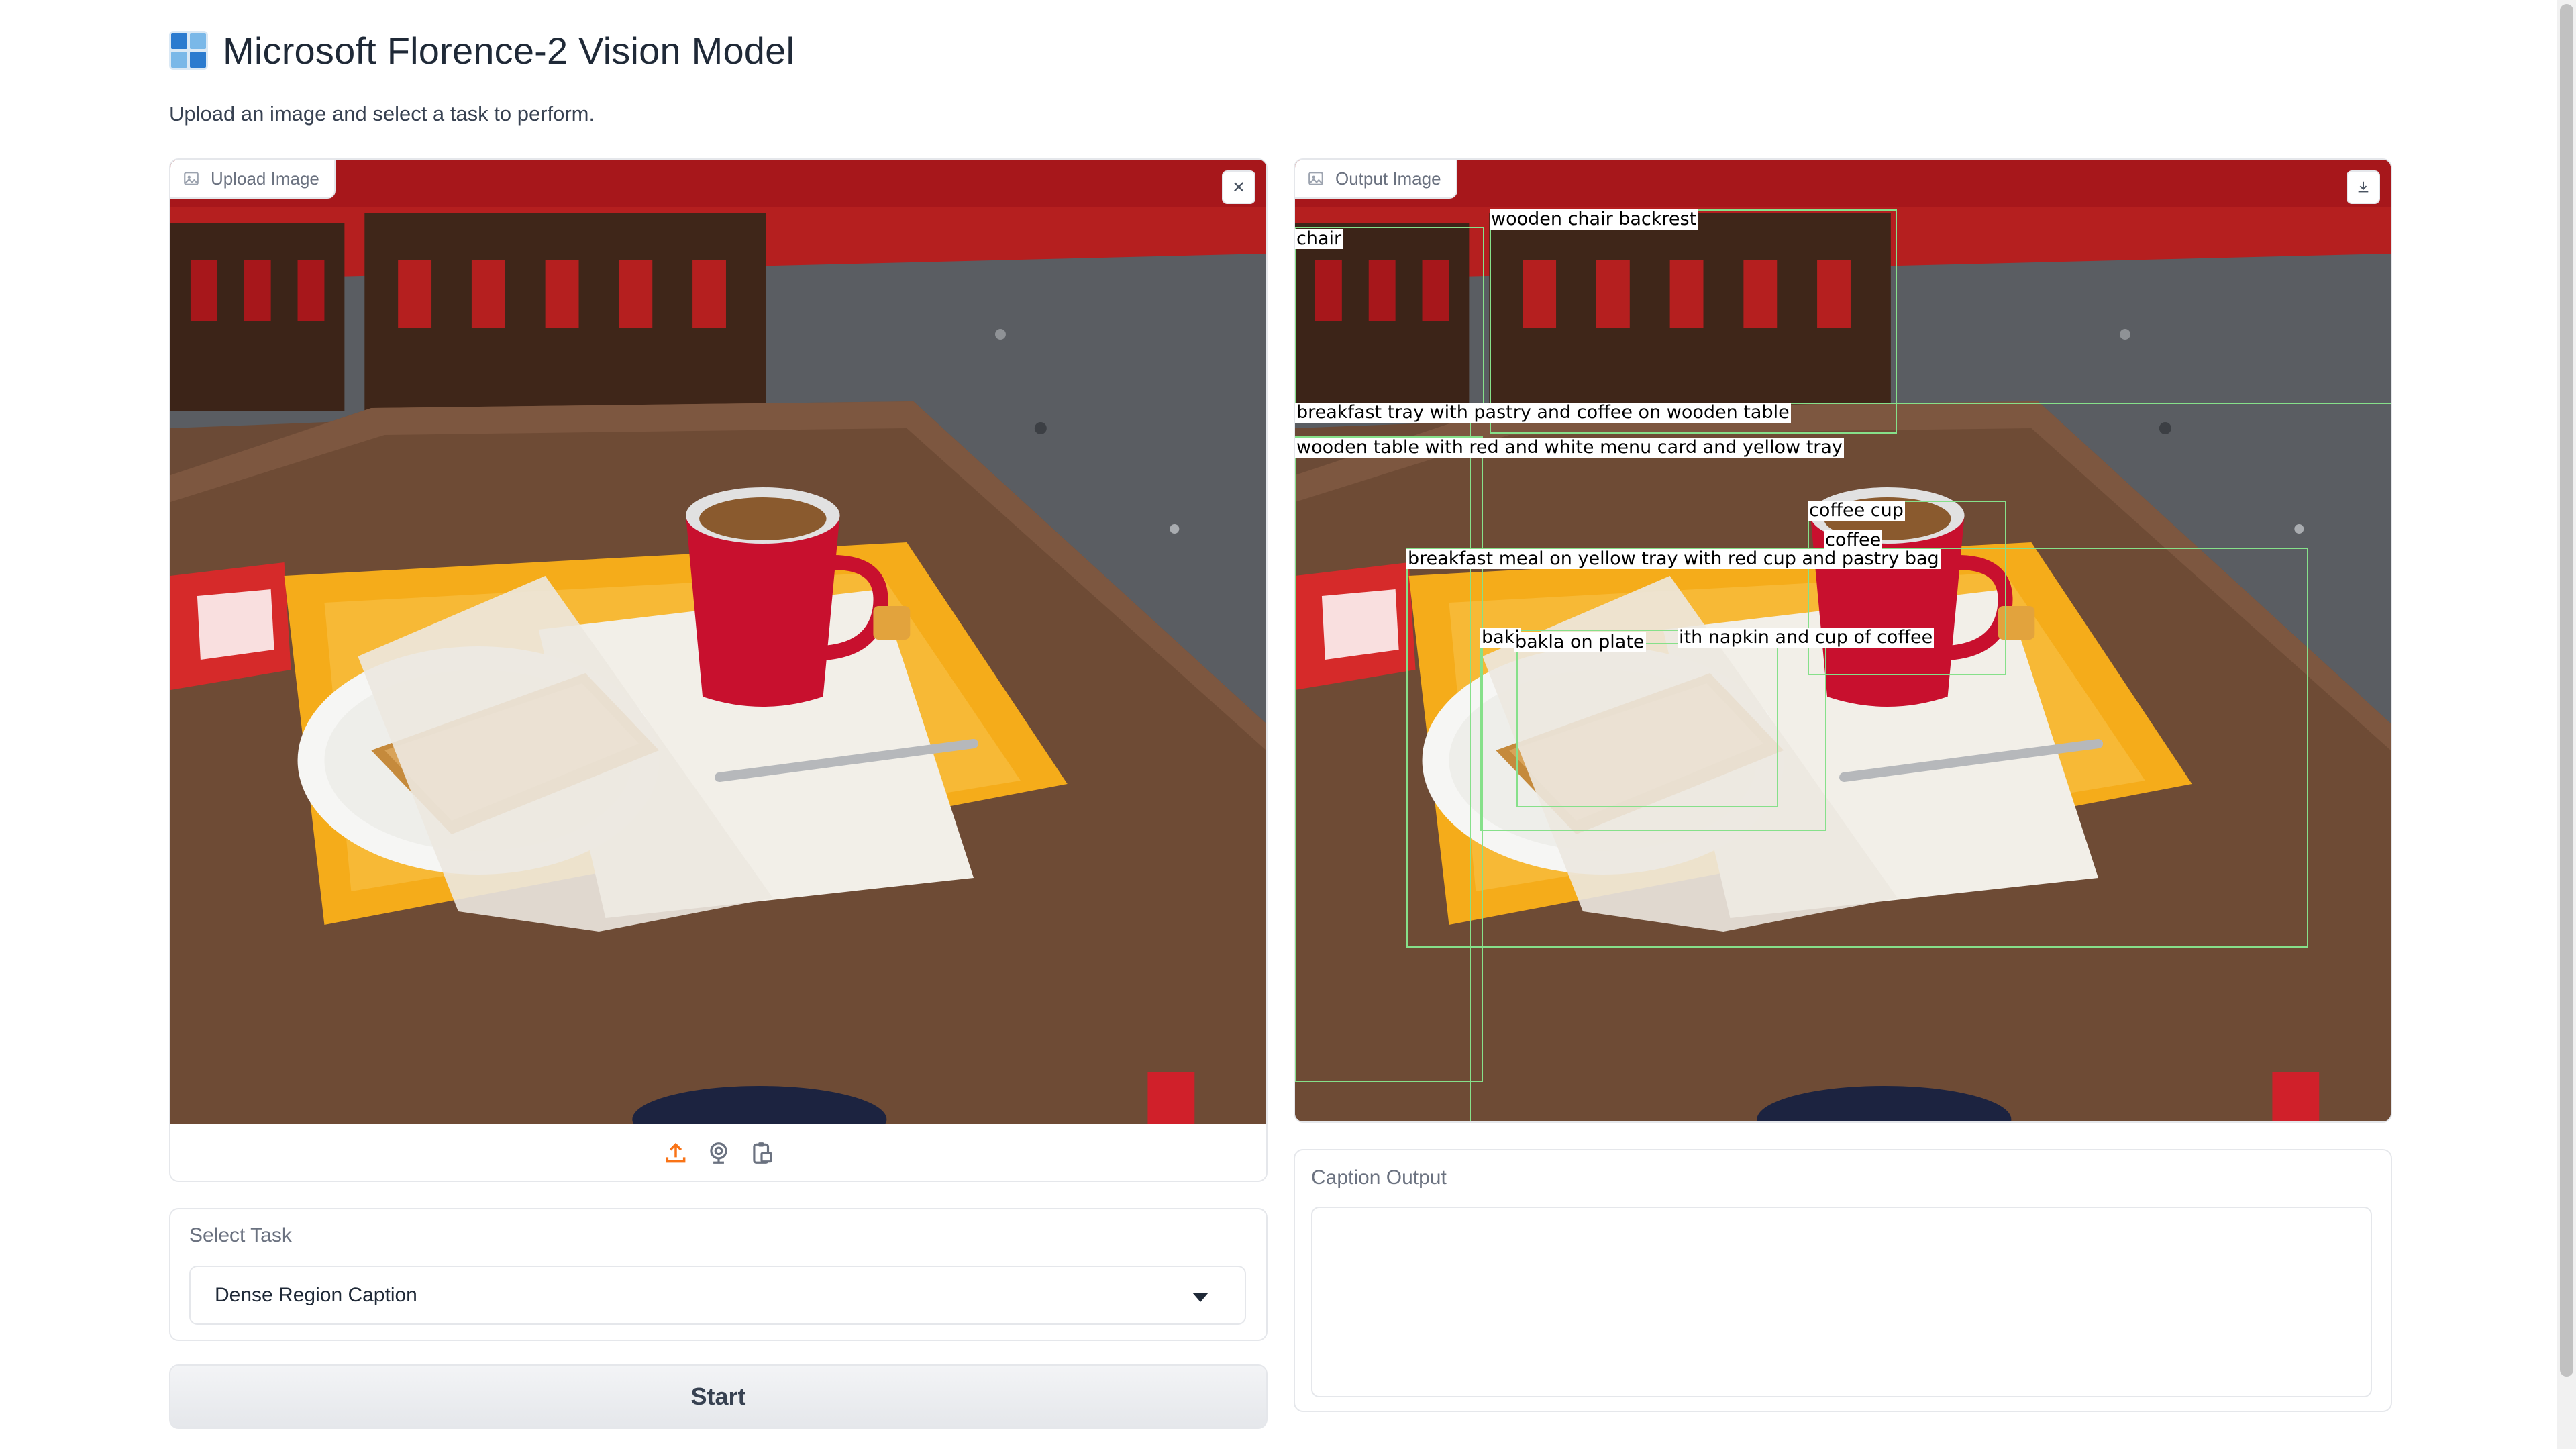 The height and width of the screenshot is (1449, 2576). I want to click on detection-label: ith napkin and cup of coffee, so click(1806, 637).